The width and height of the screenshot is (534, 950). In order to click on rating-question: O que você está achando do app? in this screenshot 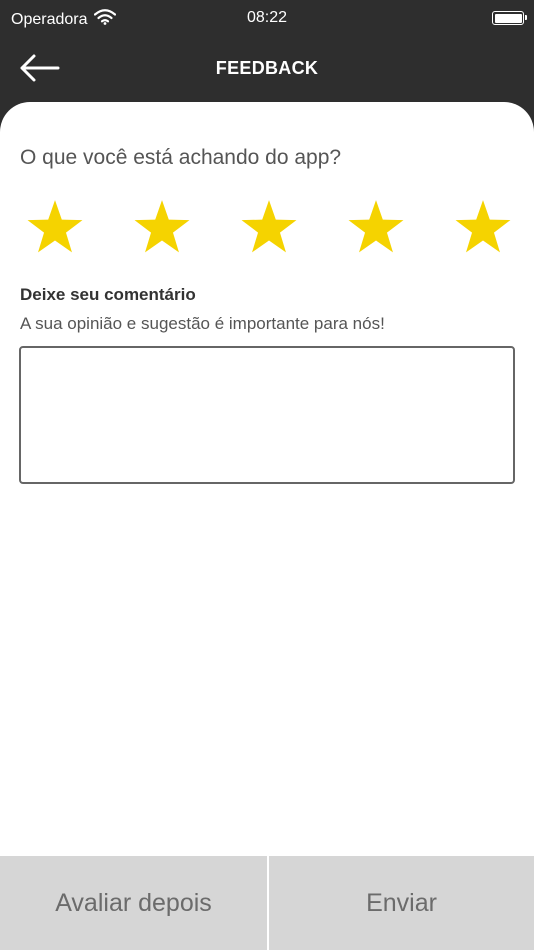, I will do `click(181, 157)`.